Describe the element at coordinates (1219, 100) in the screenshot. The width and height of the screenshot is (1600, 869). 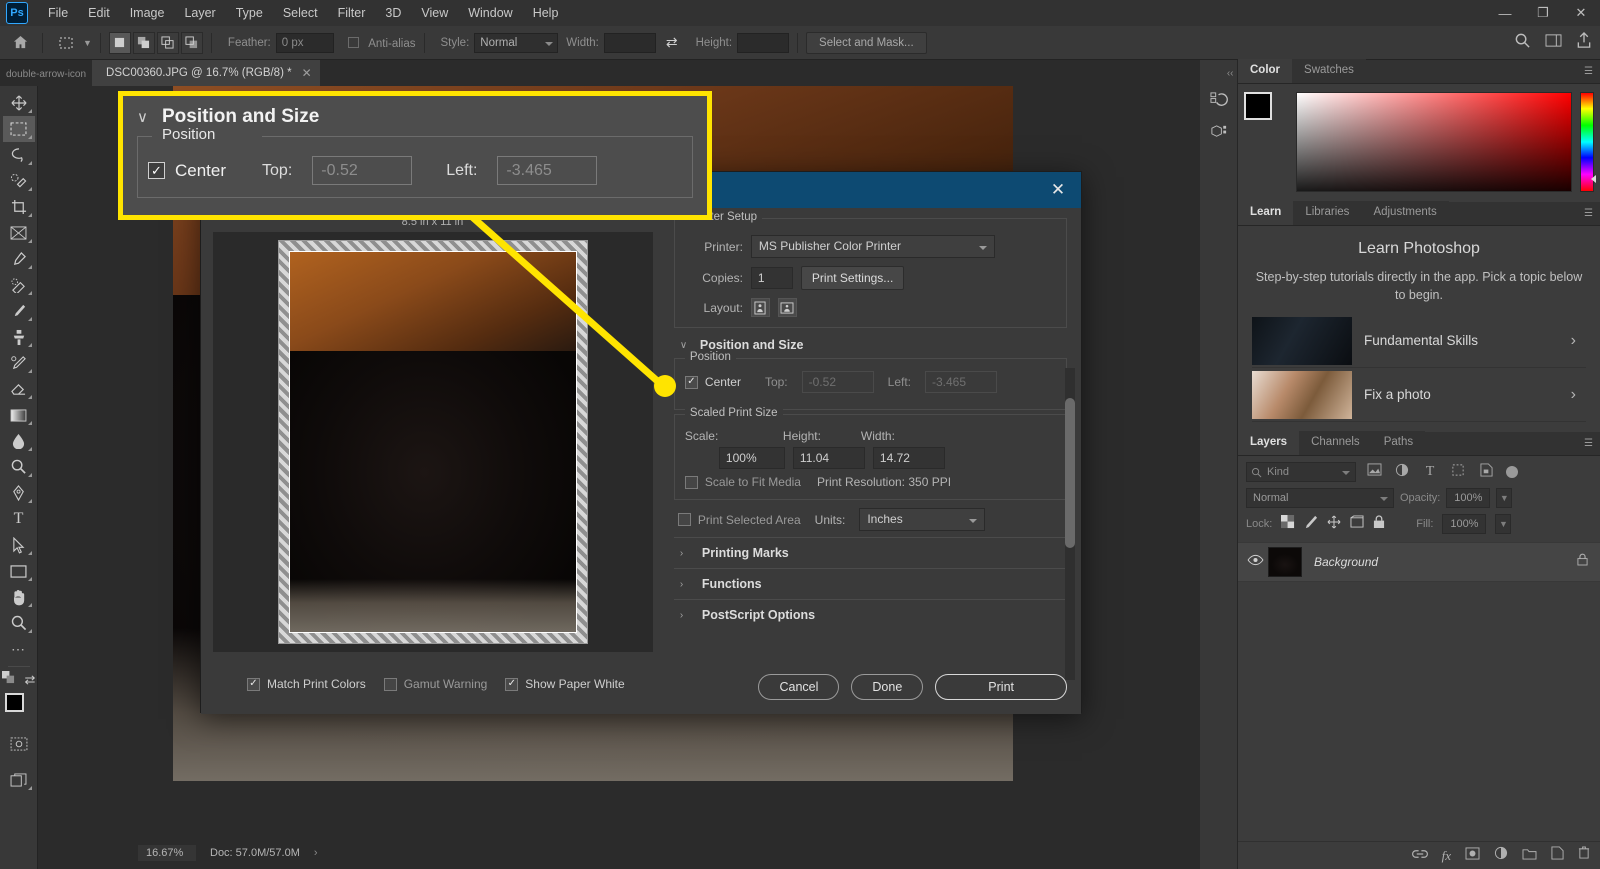
I see `history-icon` at that location.